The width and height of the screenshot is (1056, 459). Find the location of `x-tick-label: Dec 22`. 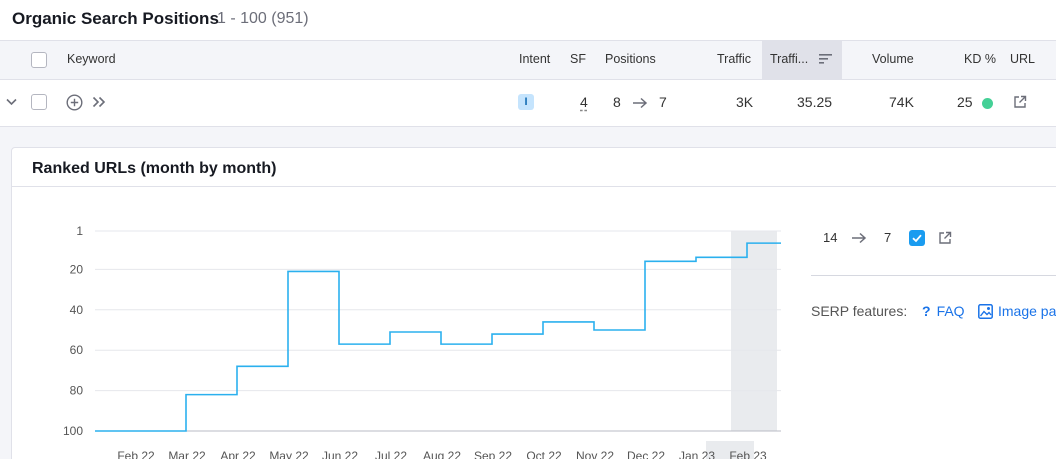

x-tick-label: Dec 22 is located at coordinates (646, 454).